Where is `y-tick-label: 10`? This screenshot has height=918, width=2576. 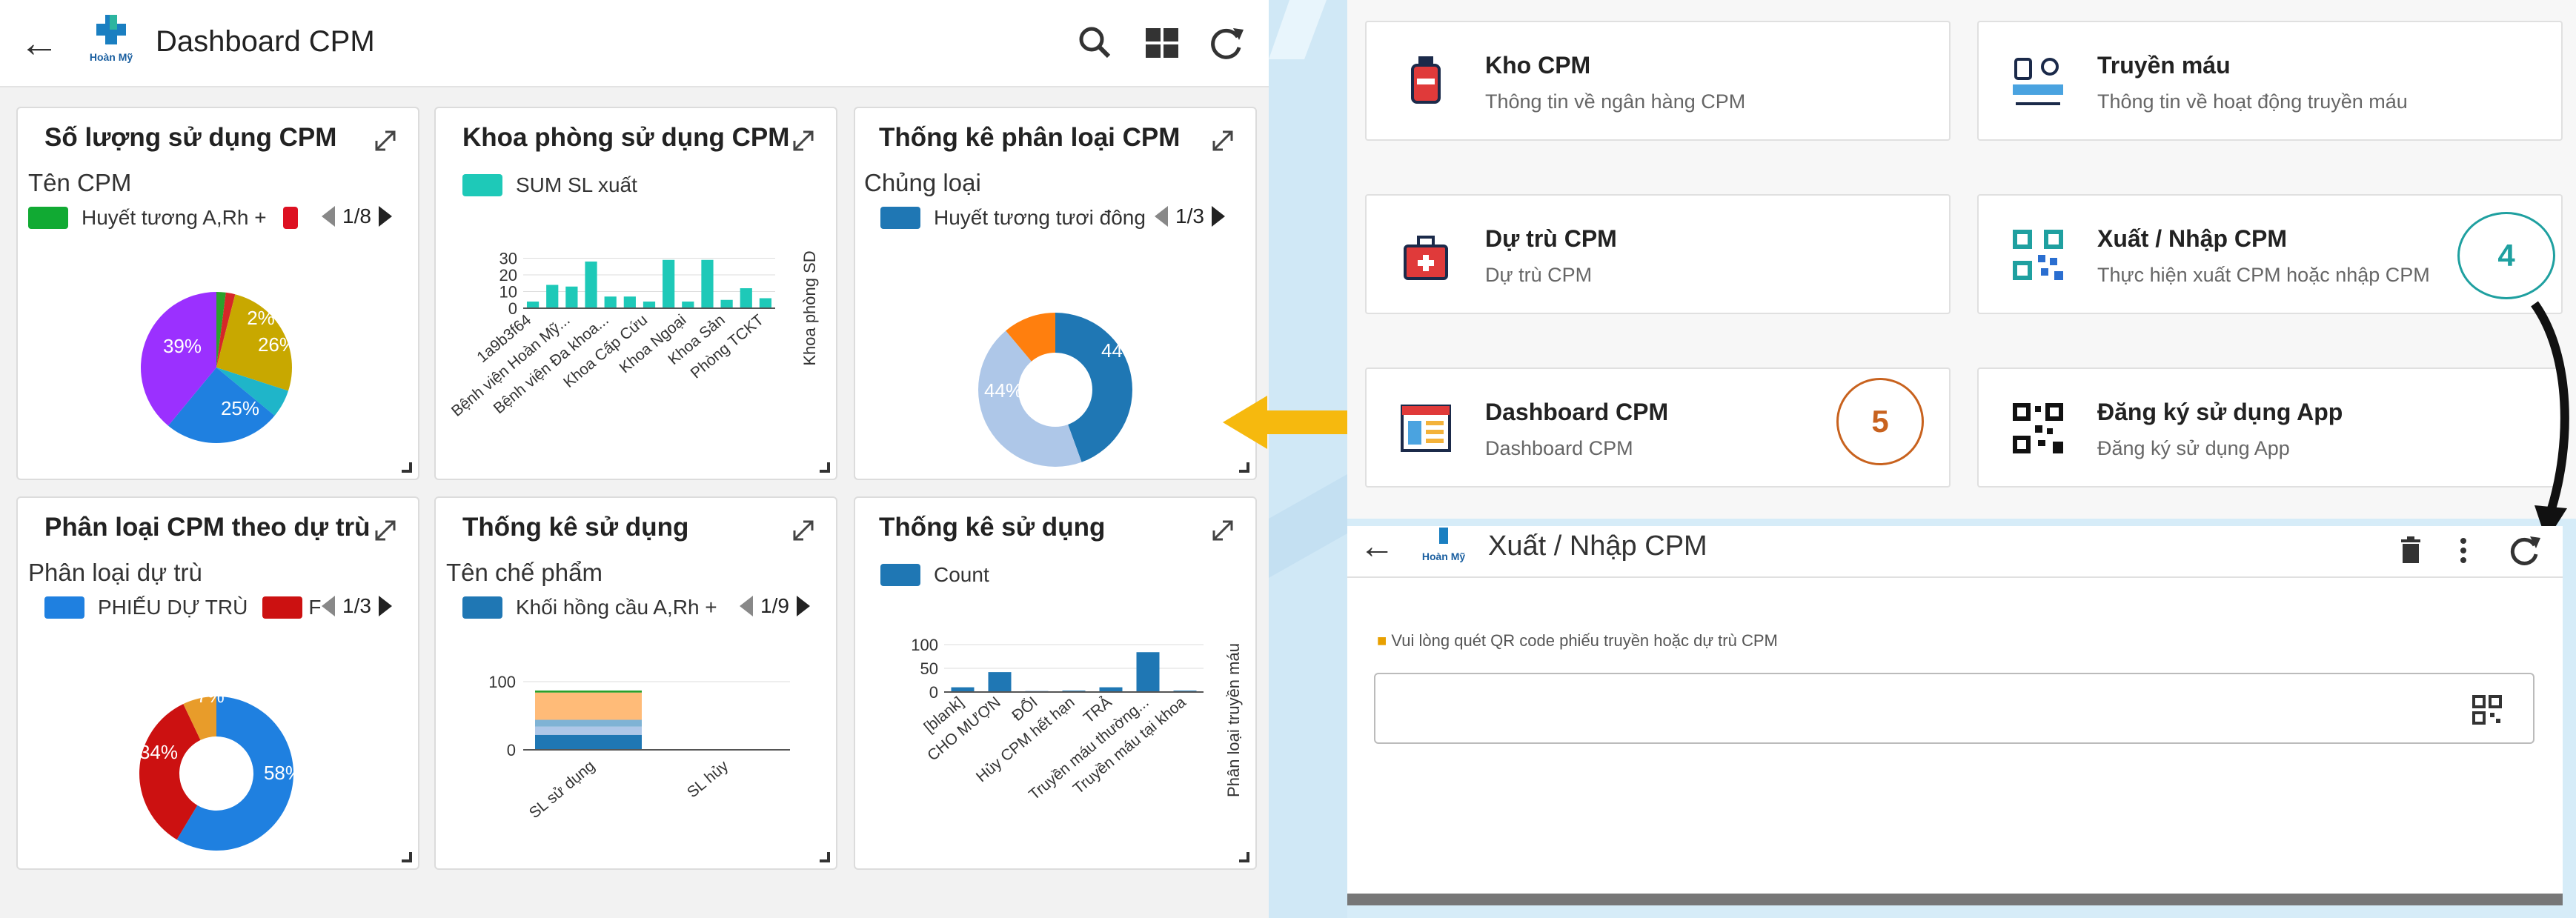
y-tick-label: 10 is located at coordinates (508, 292).